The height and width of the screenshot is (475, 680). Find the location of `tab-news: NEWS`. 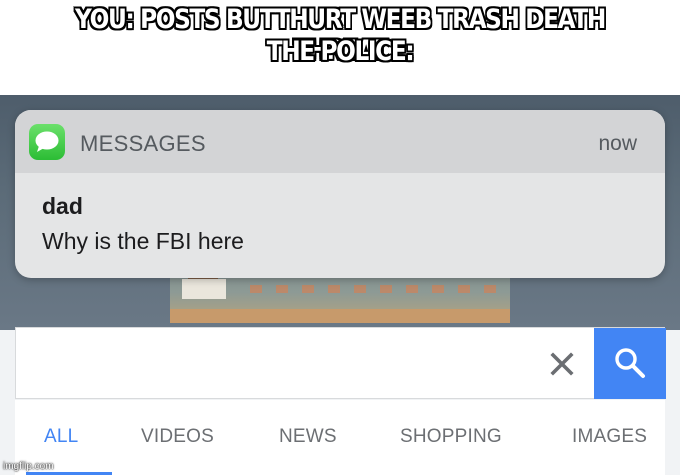

tab-news: NEWS is located at coordinates (308, 437).